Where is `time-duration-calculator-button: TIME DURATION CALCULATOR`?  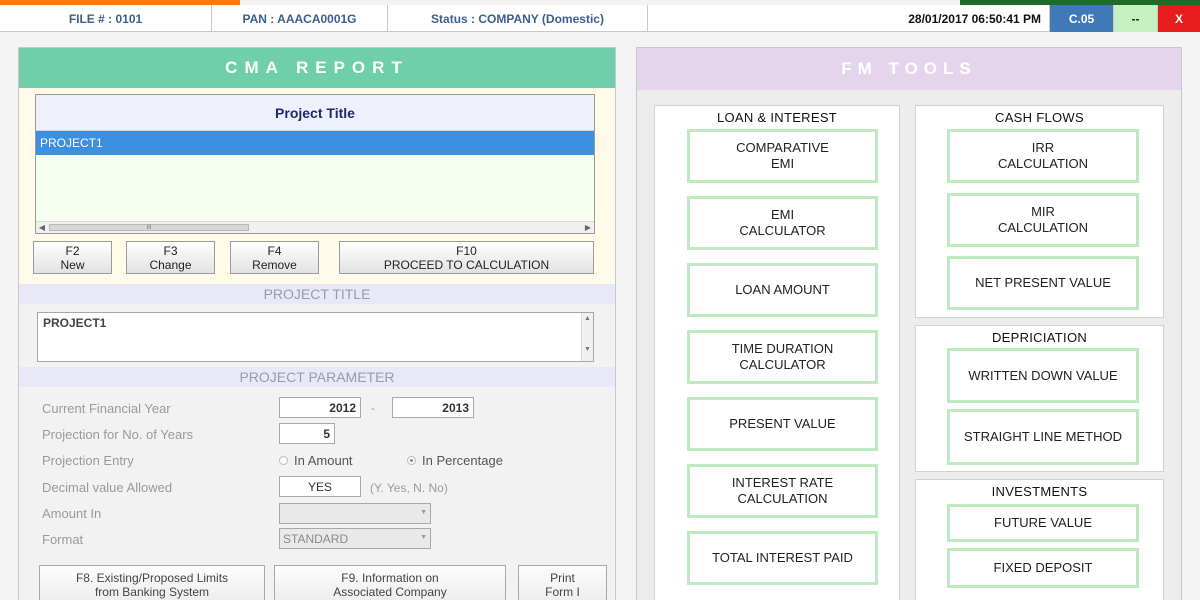
time-duration-calculator-button: TIME DURATION CALCULATOR is located at coordinates (782, 357).